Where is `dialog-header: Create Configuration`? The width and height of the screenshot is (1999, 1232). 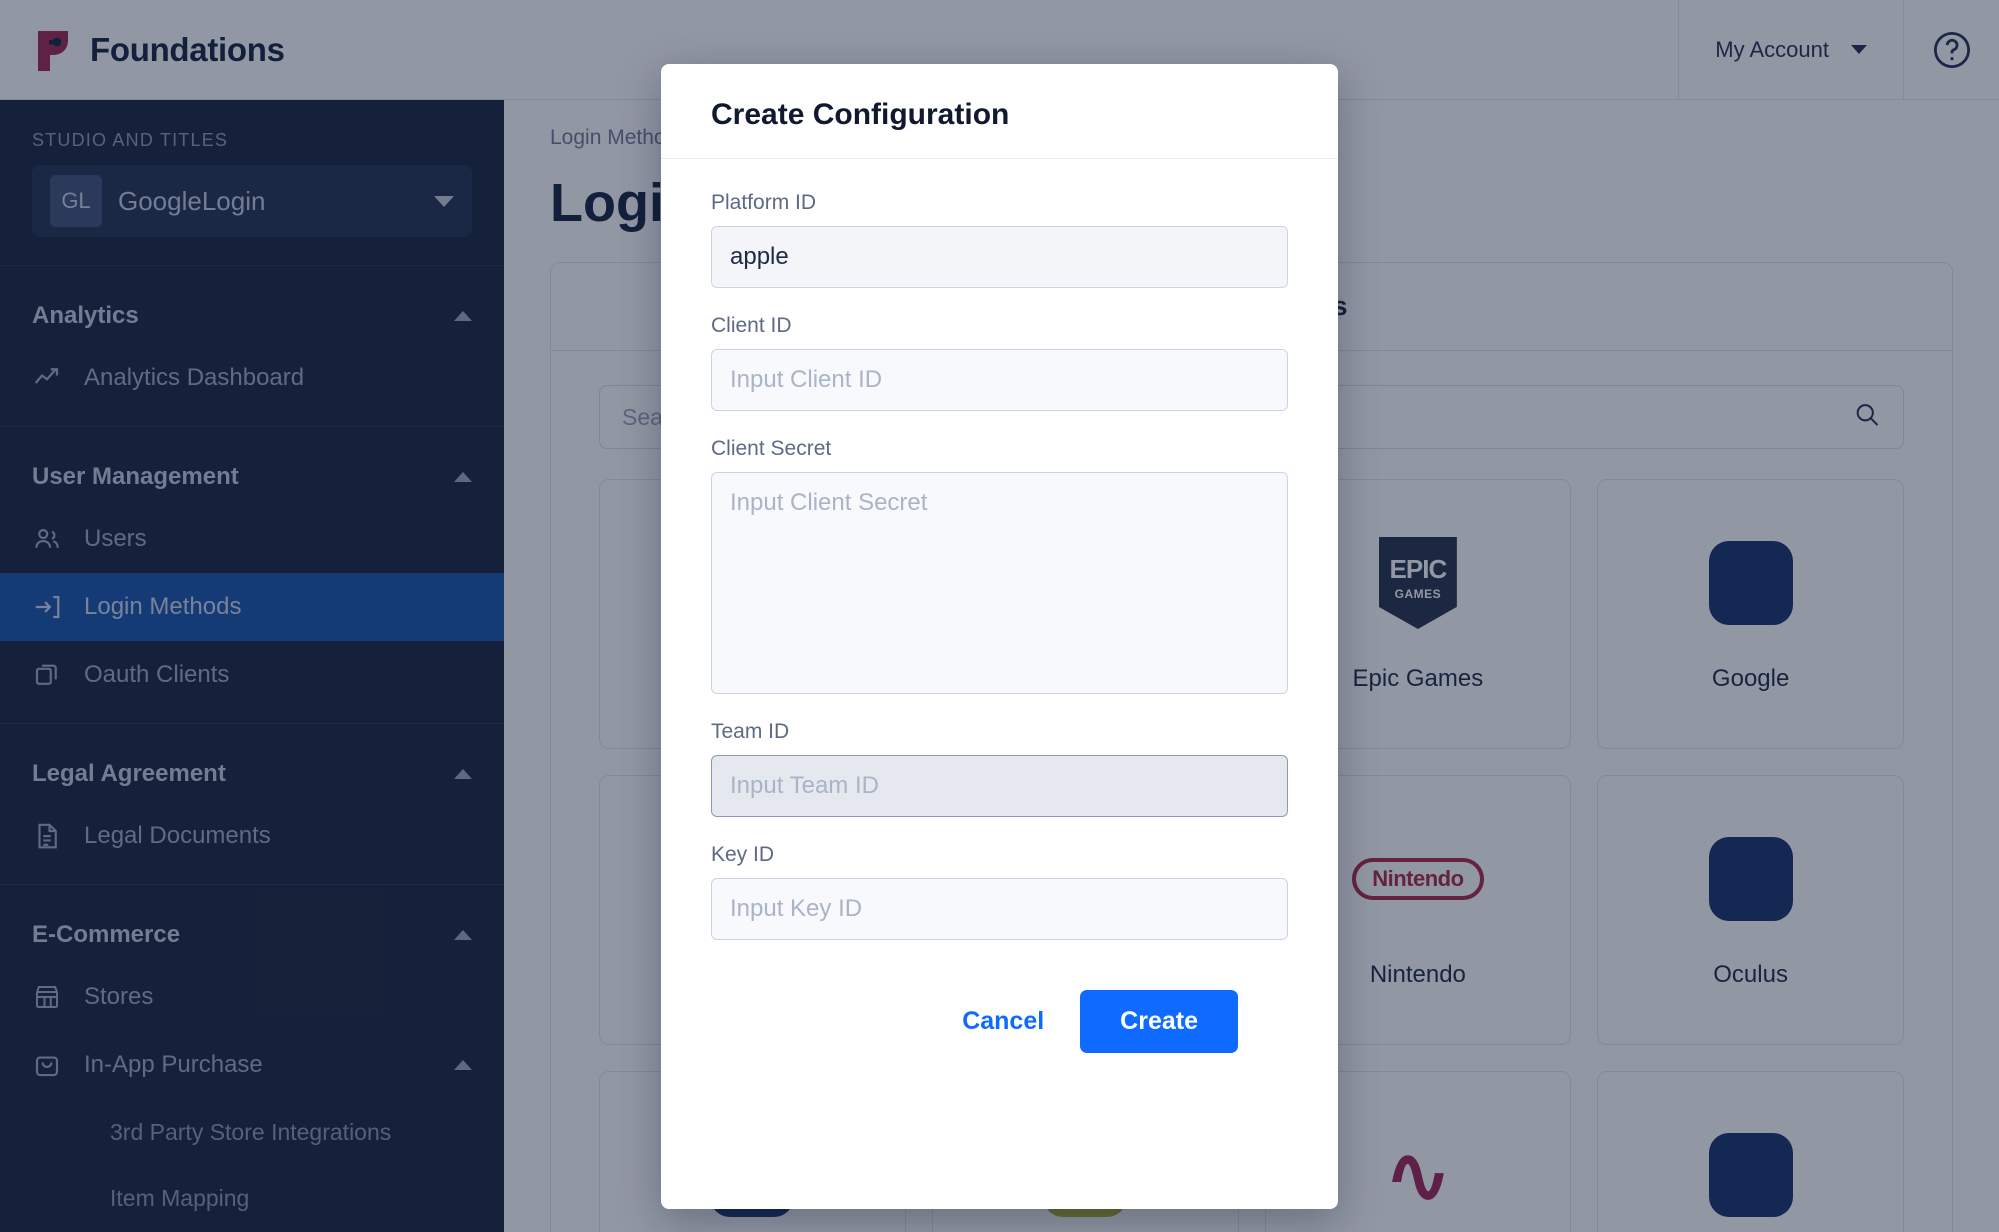
dialog-header: Create Configuration is located at coordinates (999, 111).